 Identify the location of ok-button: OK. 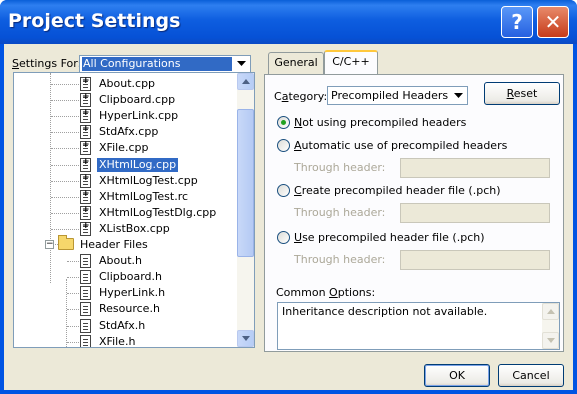
(457, 375).